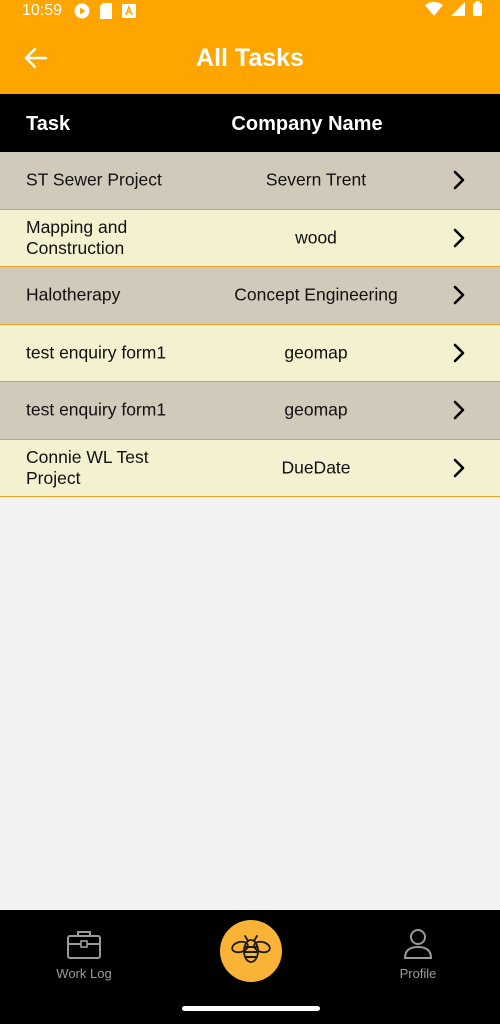 This screenshot has width=500, height=1024. What do you see at coordinates (316, 237) in the screenshot?
I see `company-name: wood` at bounding box center [316, 237].